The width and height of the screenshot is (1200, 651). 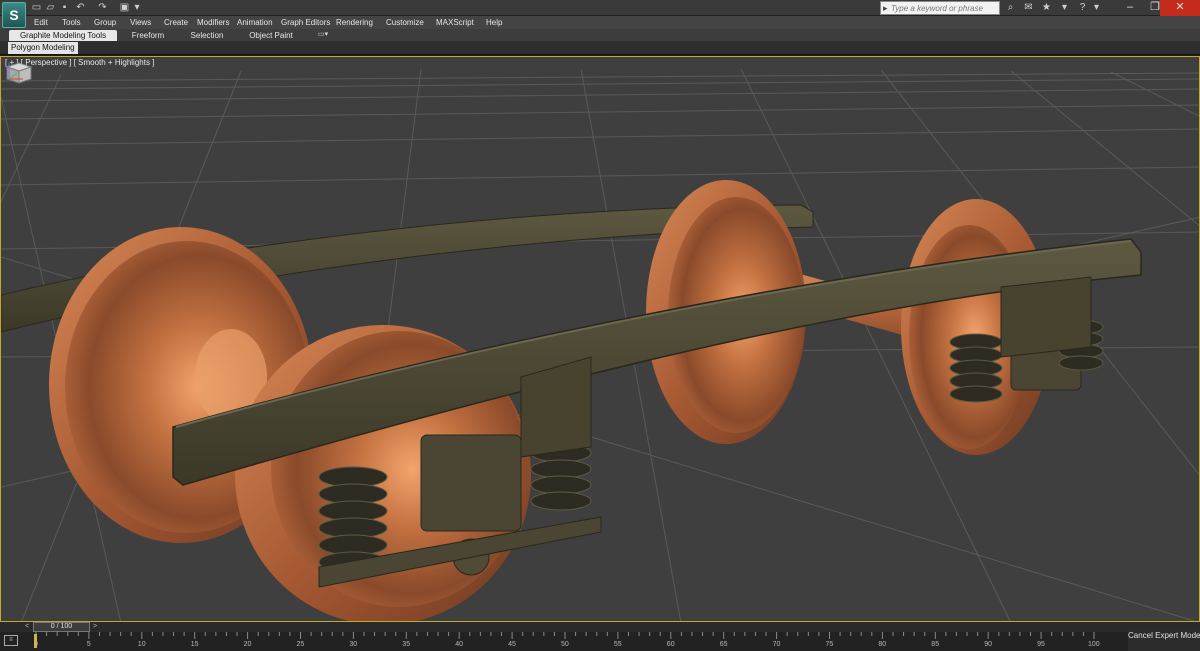 I want to click on track-tick-label: 45, so click(x=512, y=644).